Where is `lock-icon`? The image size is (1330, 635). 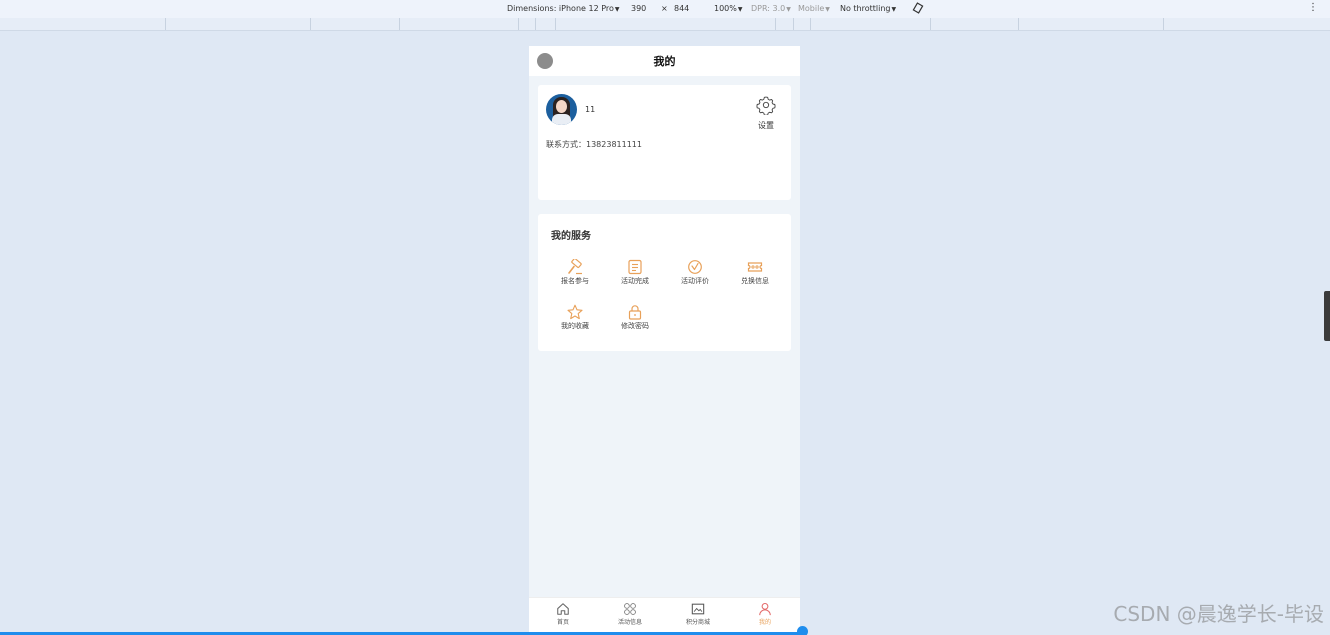
lock-icon is located at coordinates (635, 312).